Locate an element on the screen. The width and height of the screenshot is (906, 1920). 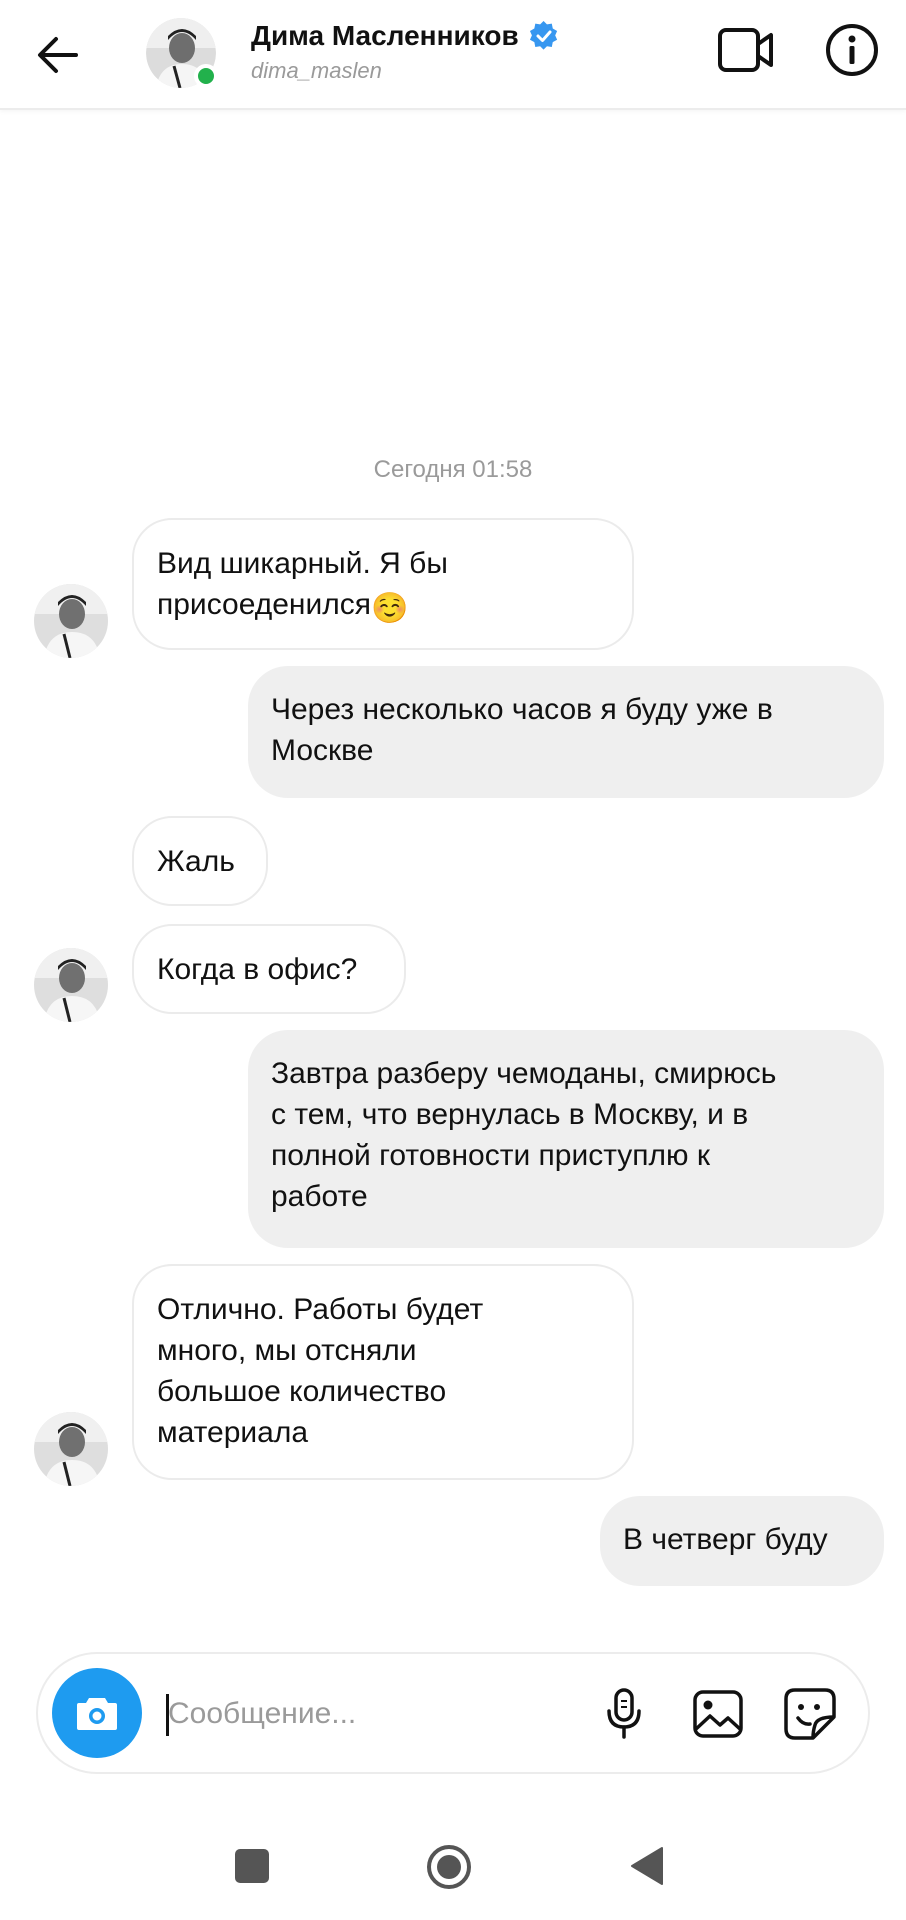
gallery-button is located at coordinates (718, 1714).